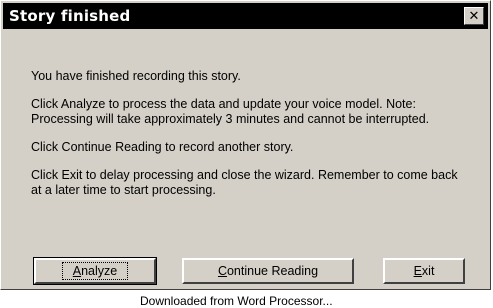  I want to click on analyze-button-label: Analyze, so click(95, 271).